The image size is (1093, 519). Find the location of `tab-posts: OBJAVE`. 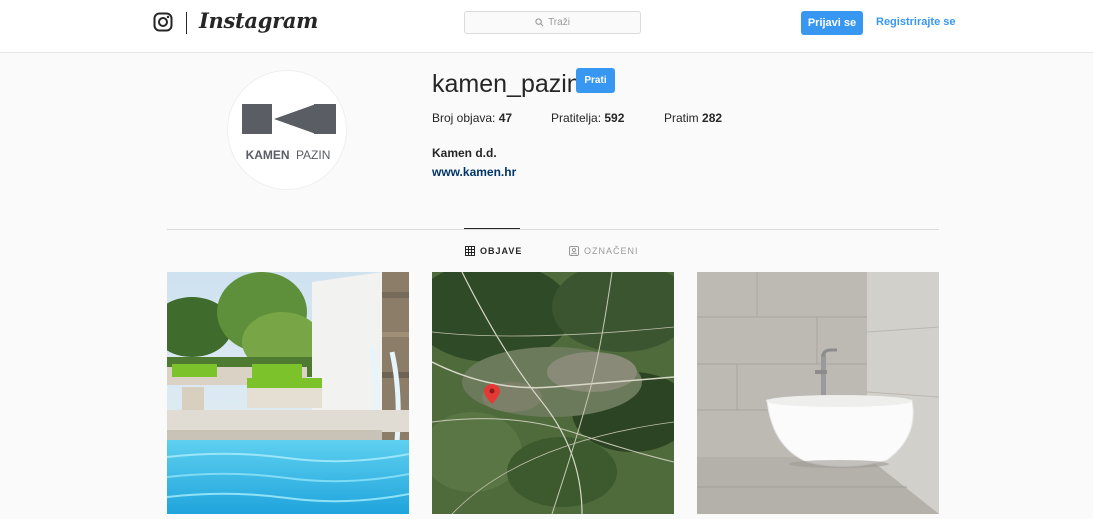

tab-posts: OBJAVE is located at coordinates (493, 251).